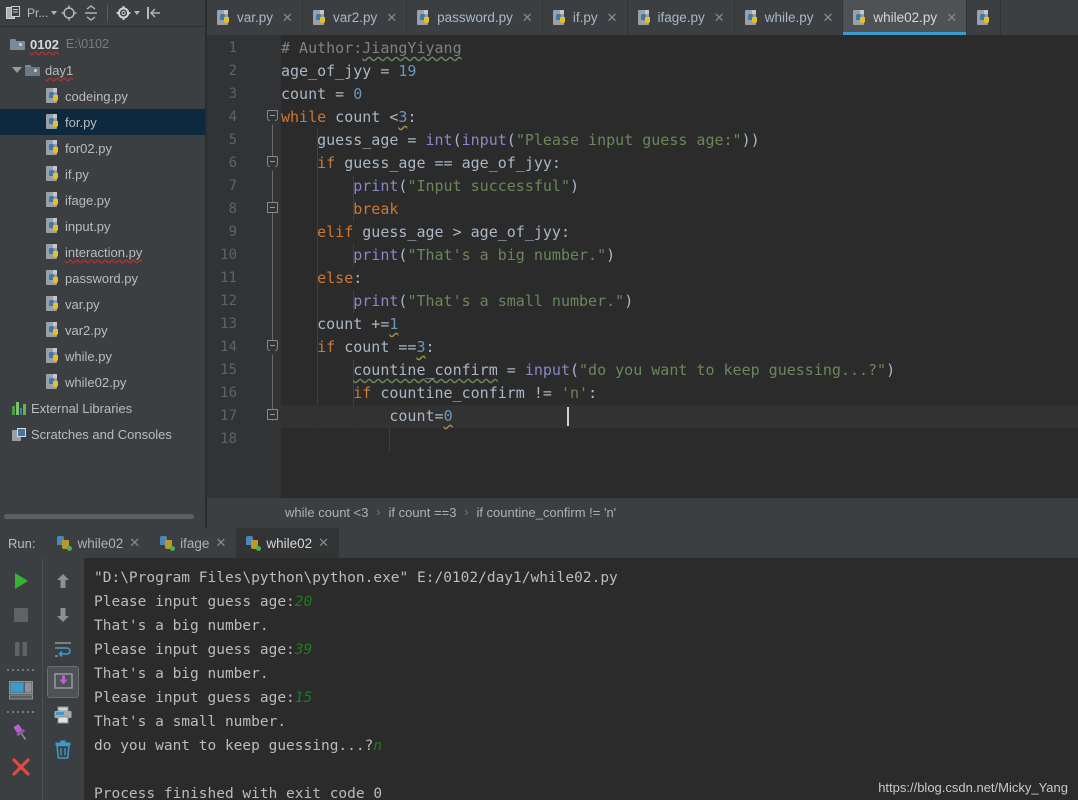 The width and height of the screenshot is (1078, 800). Describe the element at coordinates (322, 94) in the screenshot. I see `code-line-3: count = 0` at that location.